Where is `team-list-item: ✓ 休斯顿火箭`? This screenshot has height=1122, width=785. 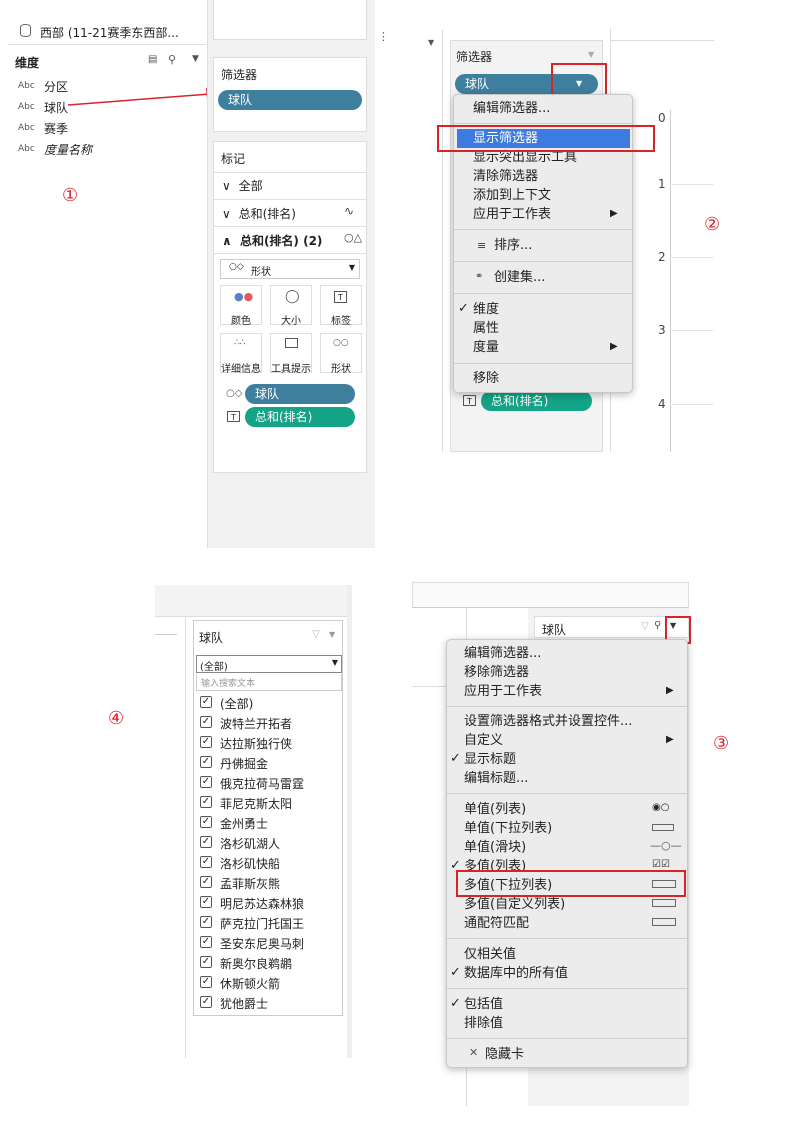
team-list-item: ✓ 休斯顿火箭 is located at coordinates (270, 982).